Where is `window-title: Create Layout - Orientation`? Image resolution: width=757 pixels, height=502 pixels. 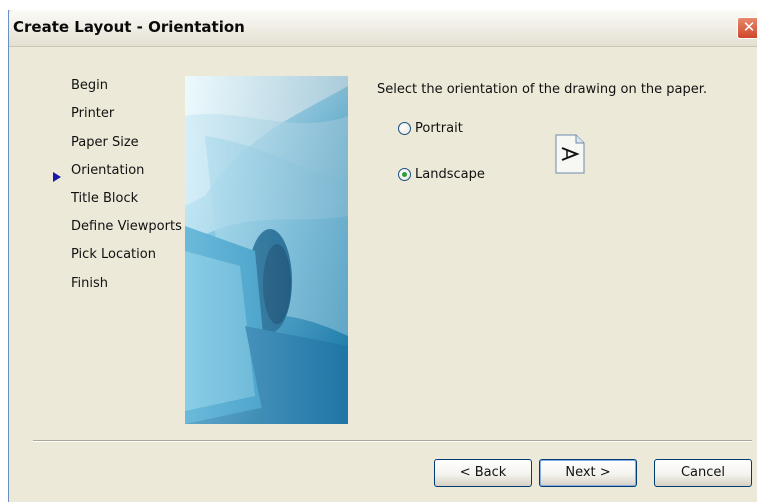
window-title: Create Layout - Orientation is located at coordinates (129, 27).